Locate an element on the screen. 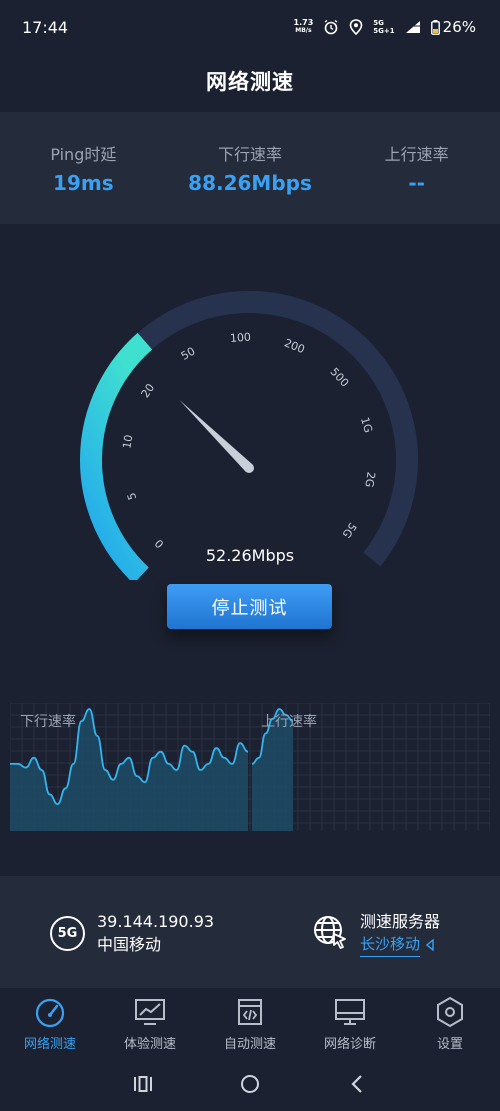 This screenshot has height=1111, width=500. page-title: 网络测速 is located at coordinates (250, 82).